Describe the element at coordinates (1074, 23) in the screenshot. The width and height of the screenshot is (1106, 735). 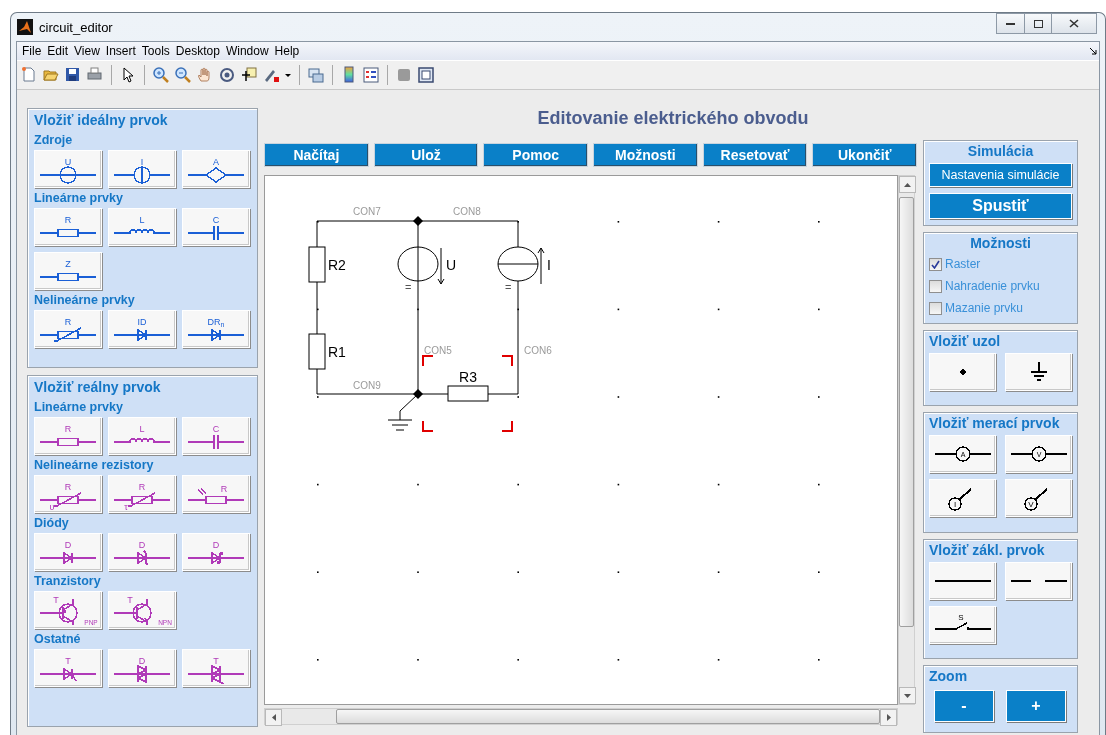
I see `close-button` at that location.